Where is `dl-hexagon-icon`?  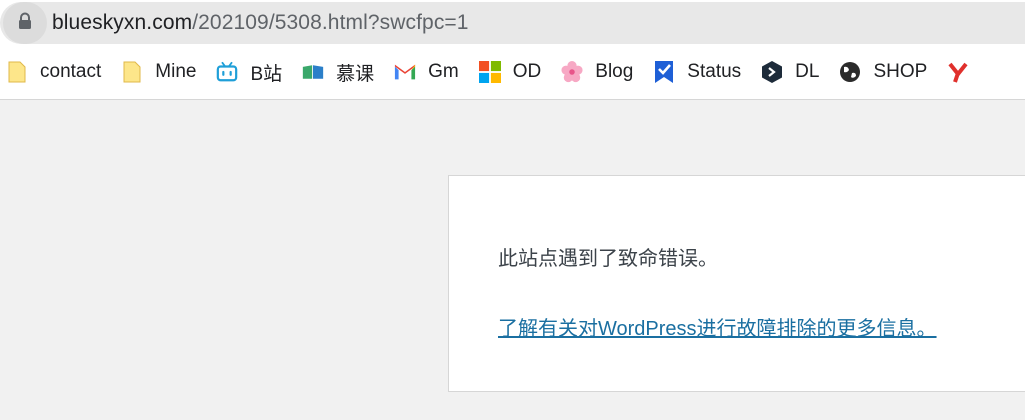
dl-hexagon-icon is located at coordinates (772, 72).